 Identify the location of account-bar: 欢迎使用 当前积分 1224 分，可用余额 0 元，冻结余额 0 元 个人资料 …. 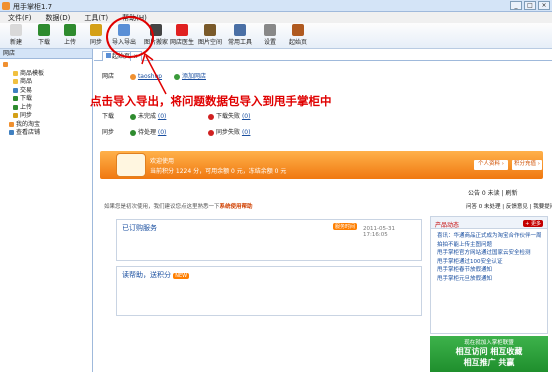
(321, 165).